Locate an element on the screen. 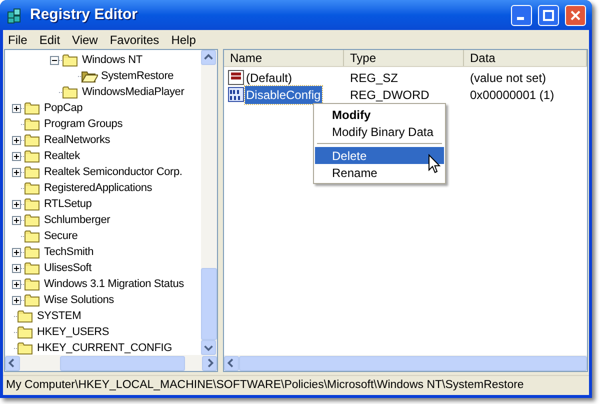  menu-item: View is located at coordinates (85, 39).